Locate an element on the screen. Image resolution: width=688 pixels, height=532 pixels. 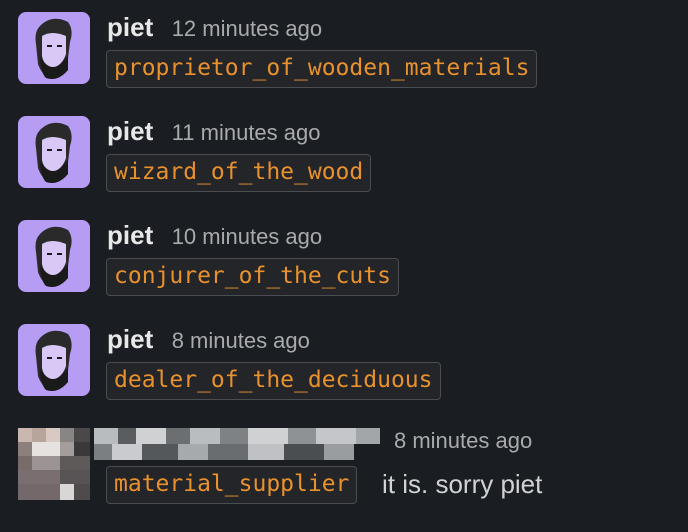
inline-code: material_supplier is located at coordinates (232, 485).